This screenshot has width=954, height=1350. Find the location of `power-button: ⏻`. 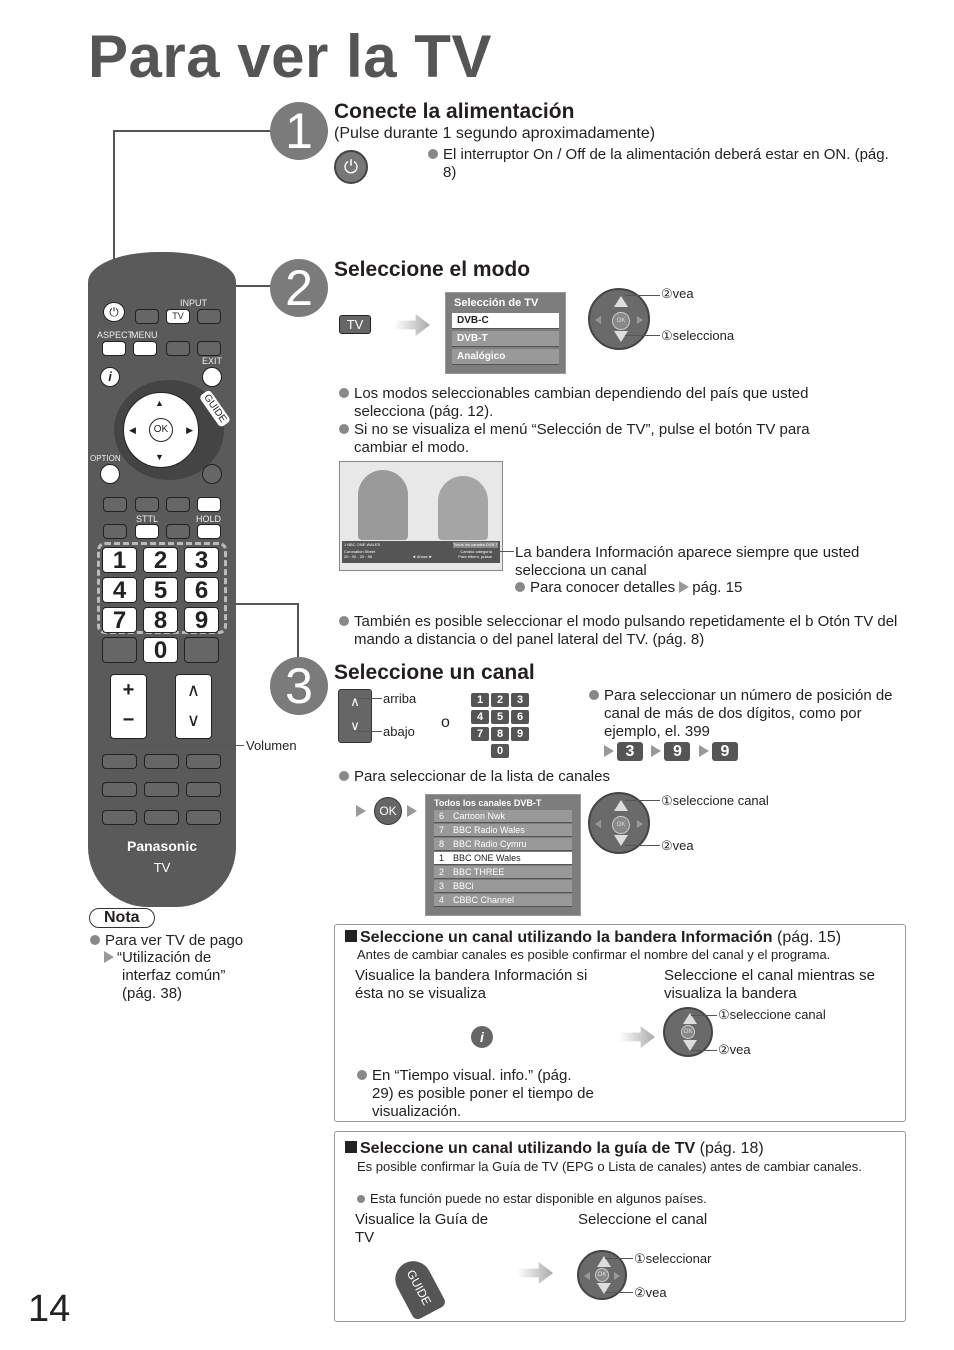

power-button: ⏻ is located at coordinates (114, 312).